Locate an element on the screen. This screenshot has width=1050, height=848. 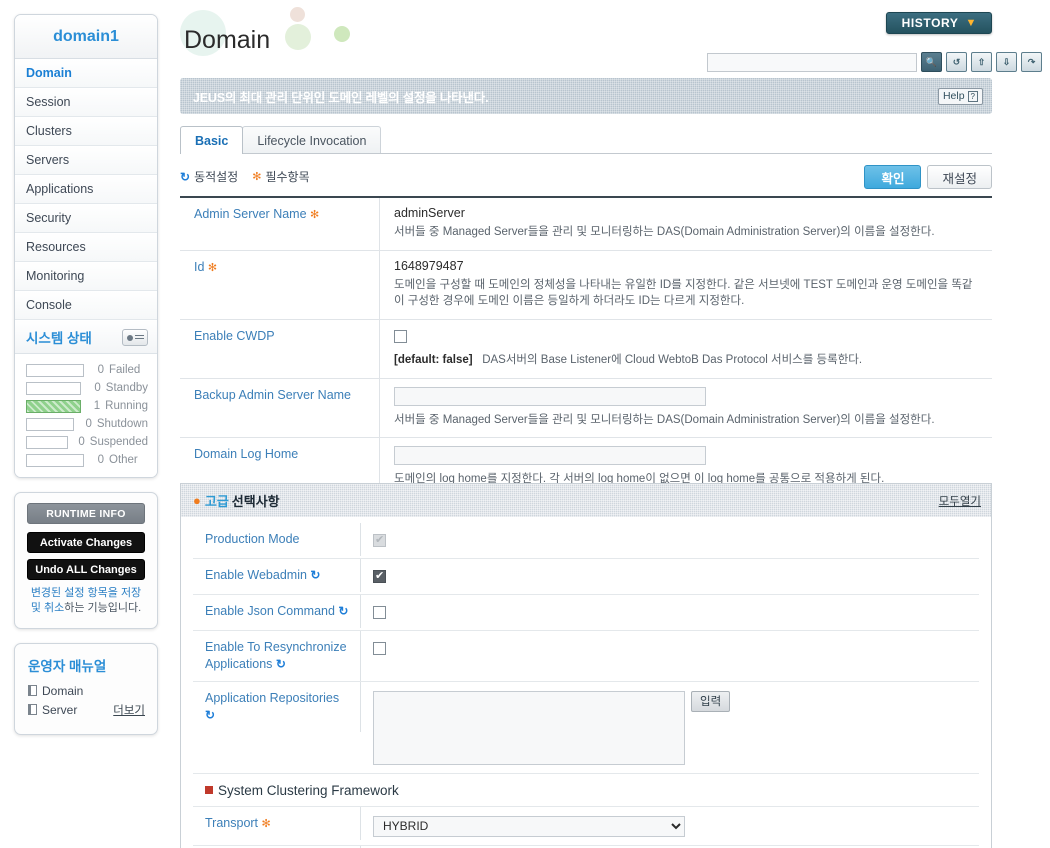
manual-title: 운영자 매뉴얼 is located at coordinates (67, 666).